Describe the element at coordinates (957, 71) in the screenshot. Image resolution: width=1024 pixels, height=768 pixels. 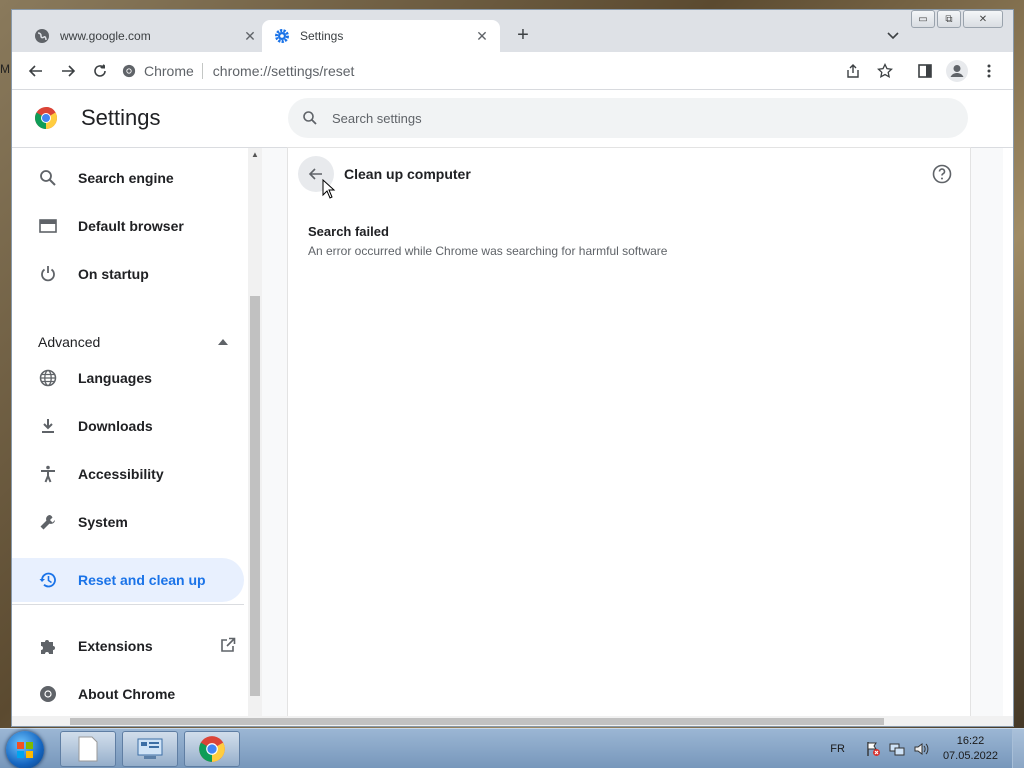
I see `profile-avatar` at that location.